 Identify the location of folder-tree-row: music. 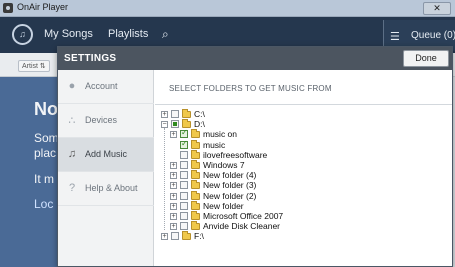
(281, 145).